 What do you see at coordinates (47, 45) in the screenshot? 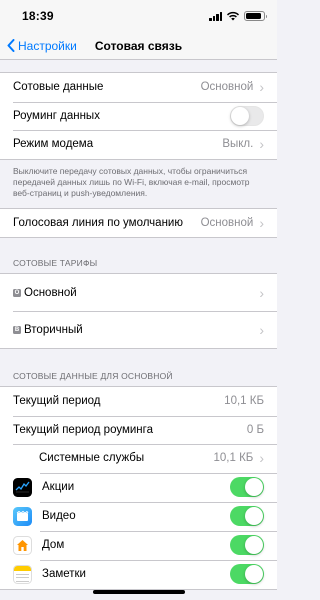
I see `back-button-label: Настройки` at bounding box center [47, 45].